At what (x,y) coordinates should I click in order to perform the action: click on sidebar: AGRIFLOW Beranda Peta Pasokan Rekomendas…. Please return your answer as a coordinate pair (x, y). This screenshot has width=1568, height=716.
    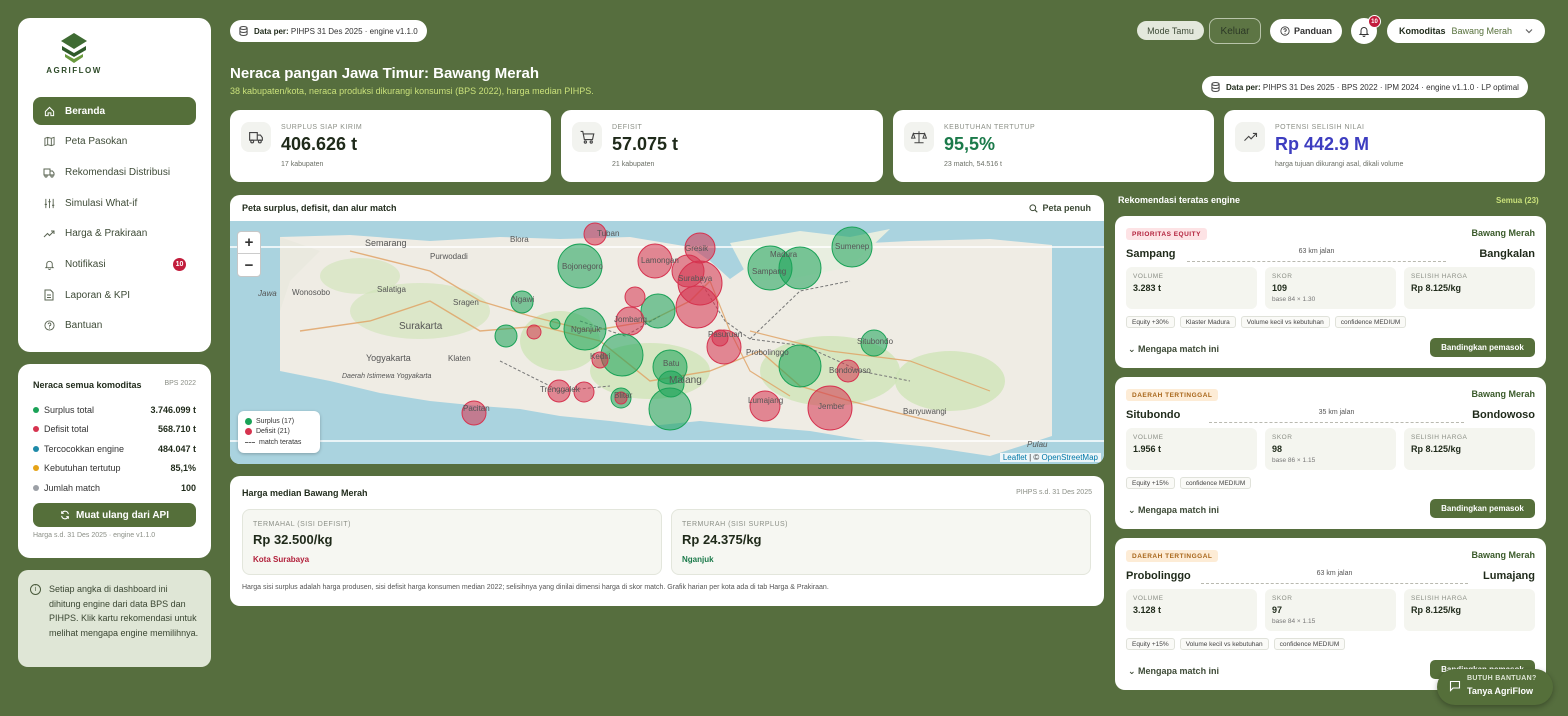
    Looking at the image, I should click on (114, 185).